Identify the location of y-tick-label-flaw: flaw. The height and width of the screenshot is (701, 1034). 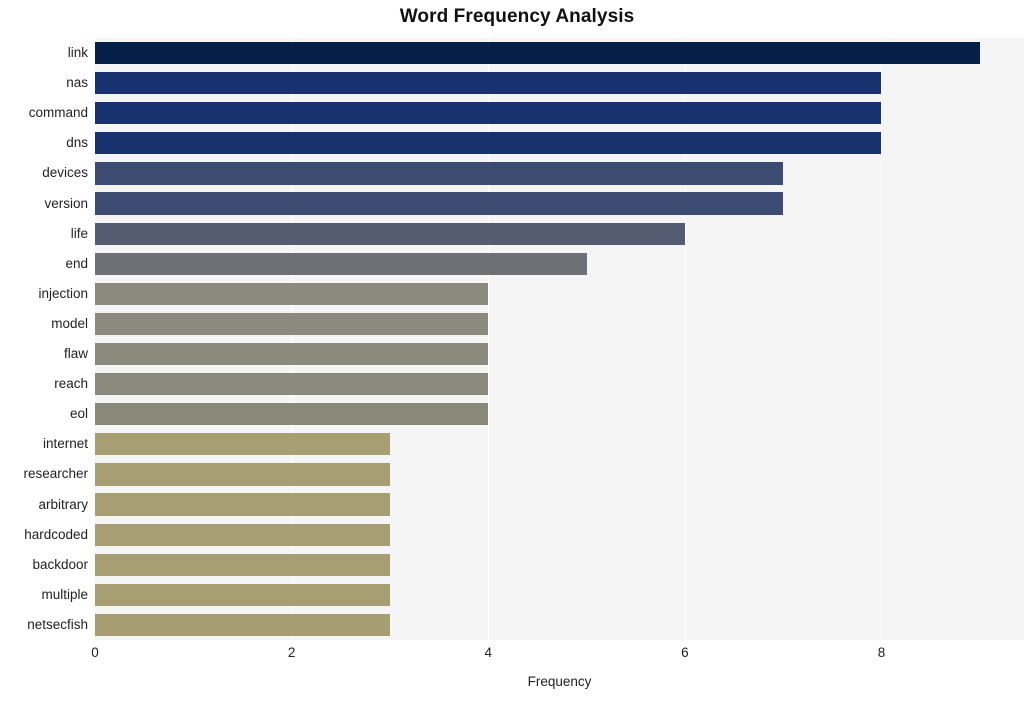
(75, 354).